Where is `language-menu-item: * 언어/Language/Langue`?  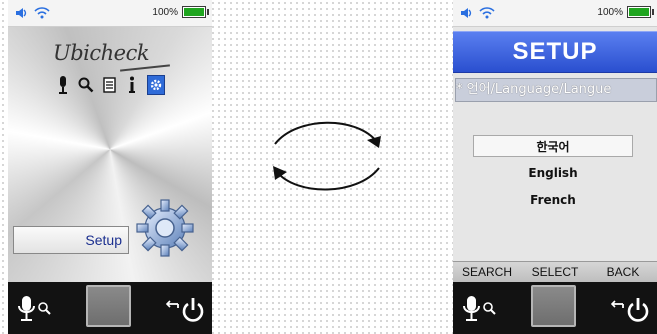
language-menu-item: * 언어/Language/Langue is located at coordinates (556, 90).